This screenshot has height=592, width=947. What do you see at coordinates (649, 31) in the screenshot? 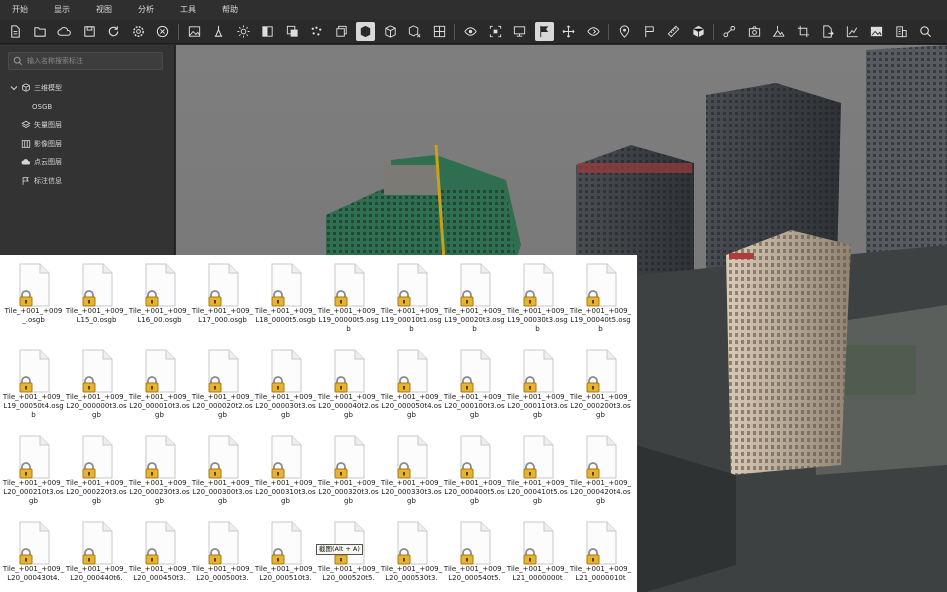
I see `flag-button` at bounding box center [649, 31].